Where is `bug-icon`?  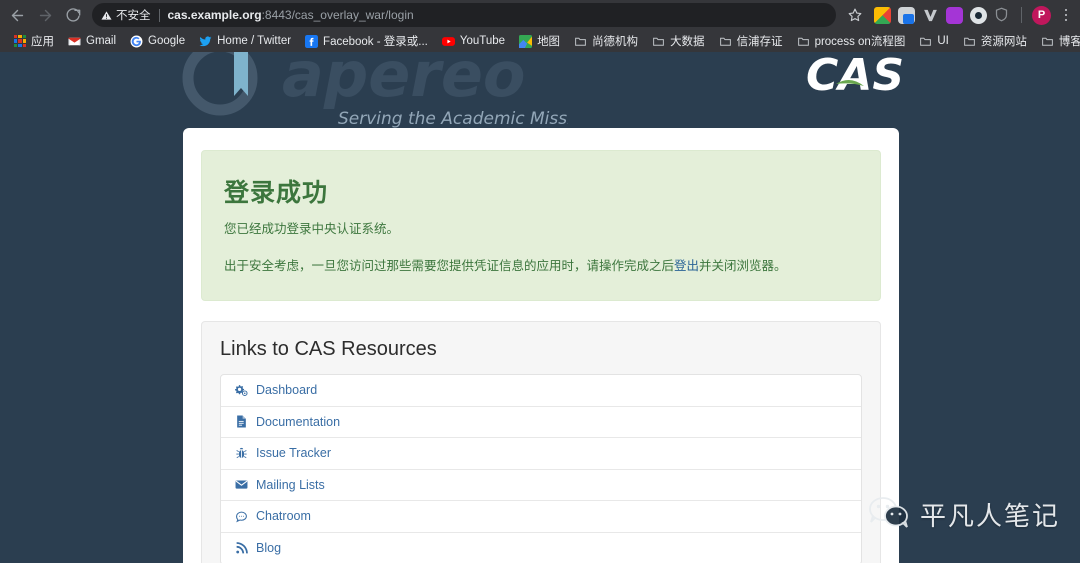
bug-icon is located at coordinates (241, 452).